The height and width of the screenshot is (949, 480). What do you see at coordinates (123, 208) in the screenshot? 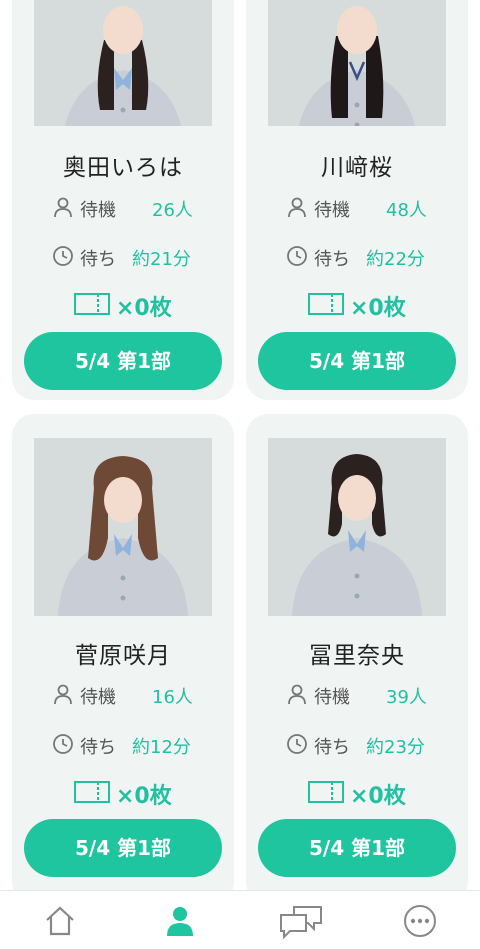
I see `waiting-row: 待機 26人` at bounding box center [123, 208].